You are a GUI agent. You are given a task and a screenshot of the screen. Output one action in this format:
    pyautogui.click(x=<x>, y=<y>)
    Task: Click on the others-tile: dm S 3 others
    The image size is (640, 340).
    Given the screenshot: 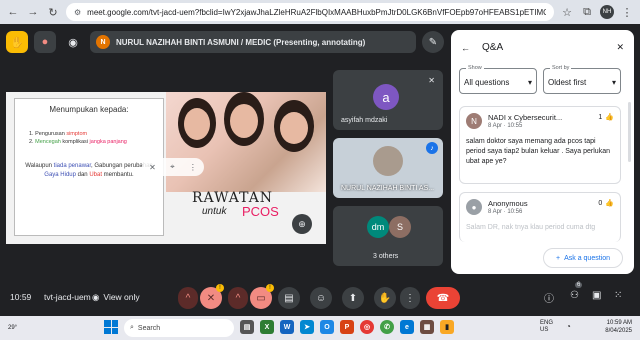 What is the action you would take?
    pyautogui.click(x=388, y=236)
    